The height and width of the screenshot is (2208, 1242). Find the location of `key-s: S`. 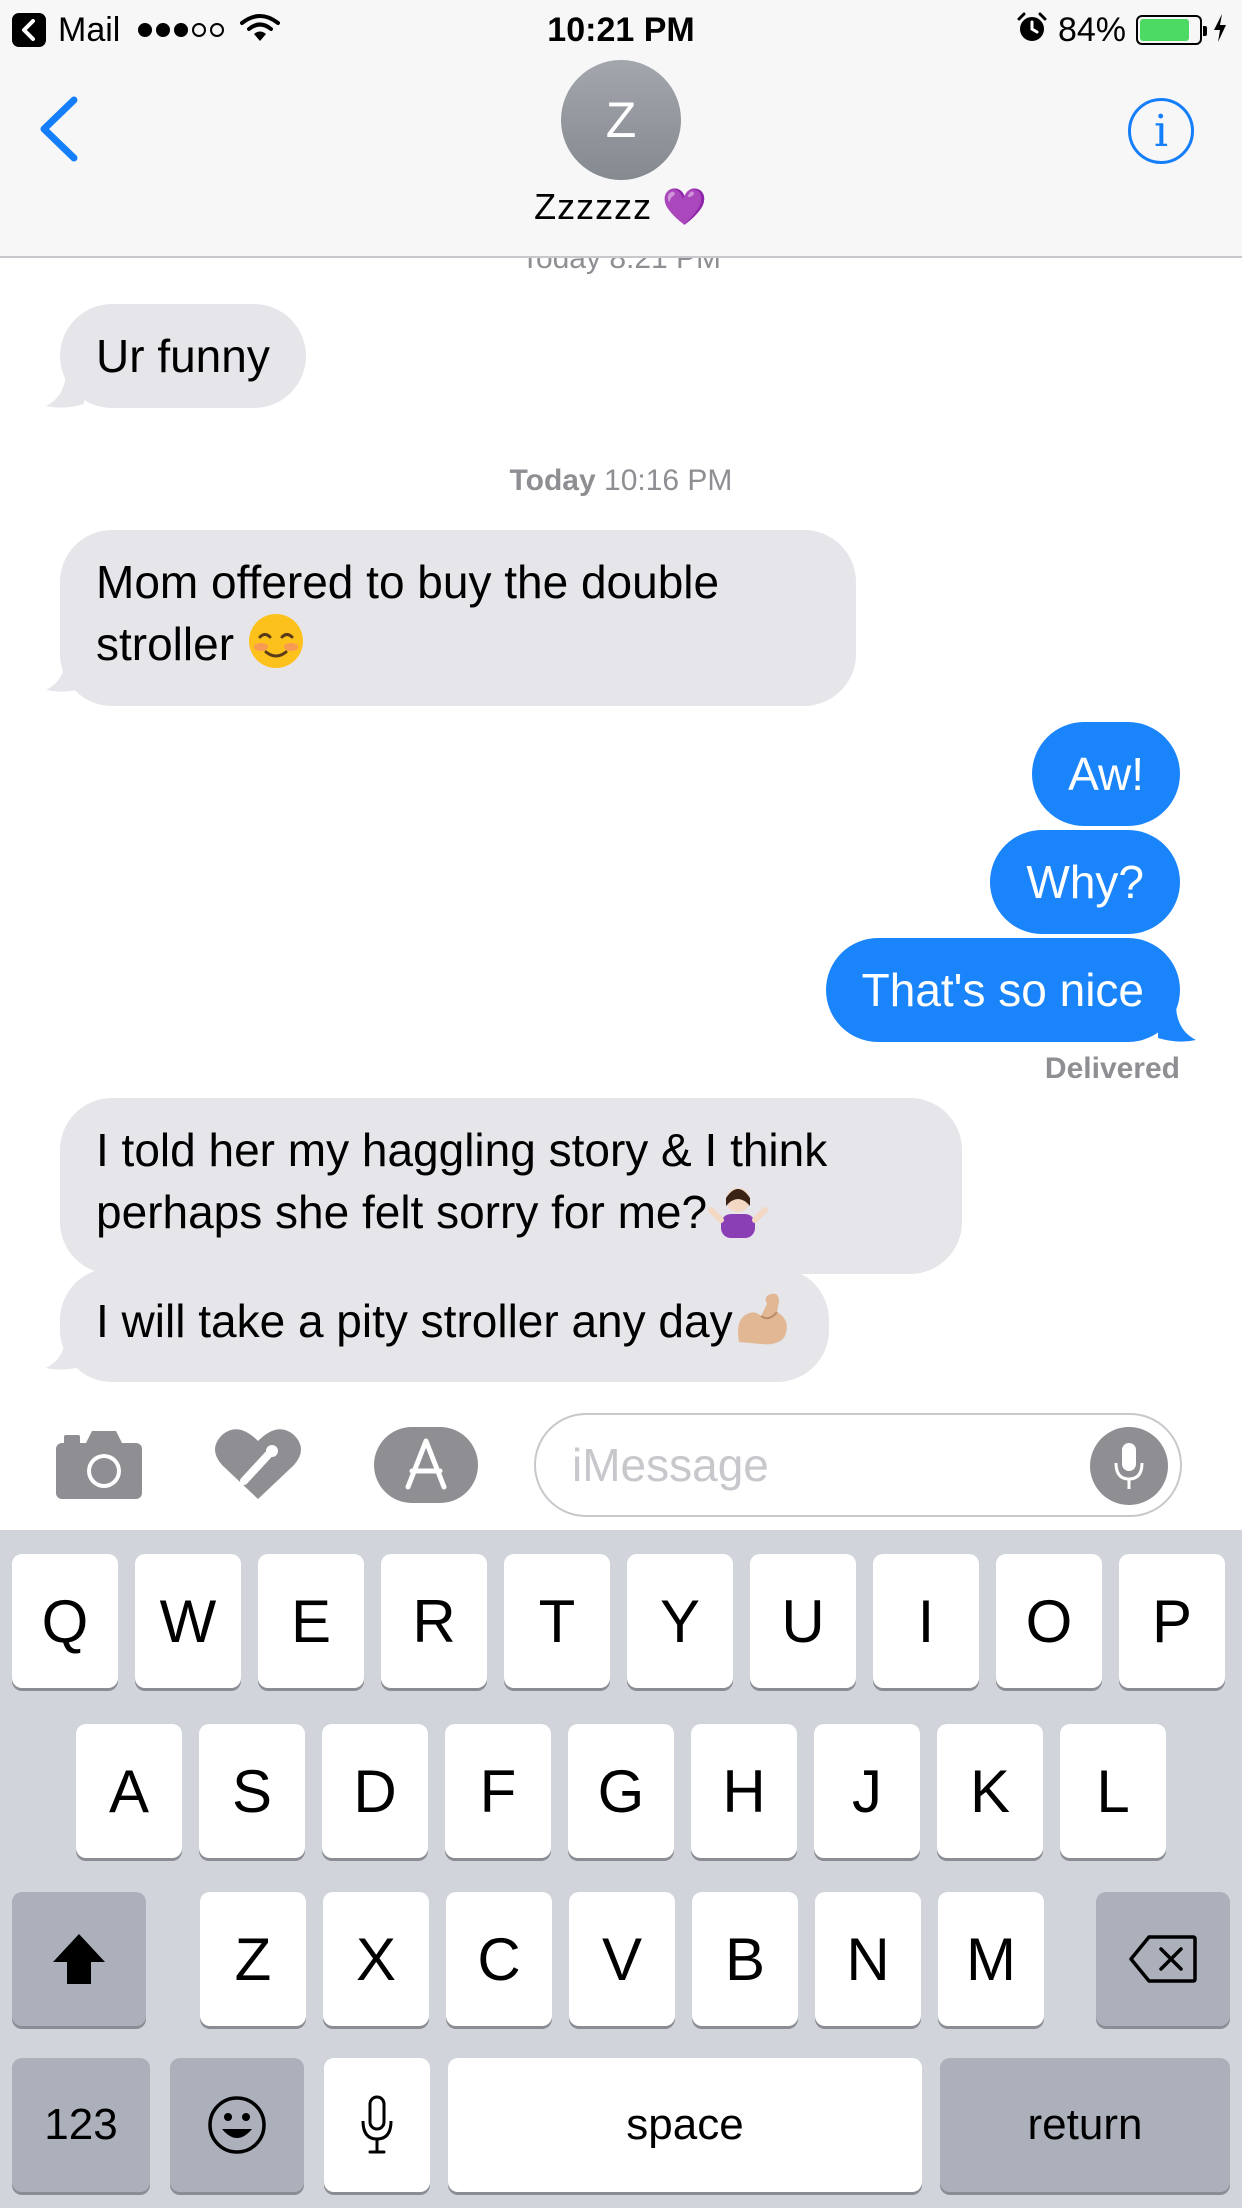

key-s: S is located at coordinates (252, 1791).